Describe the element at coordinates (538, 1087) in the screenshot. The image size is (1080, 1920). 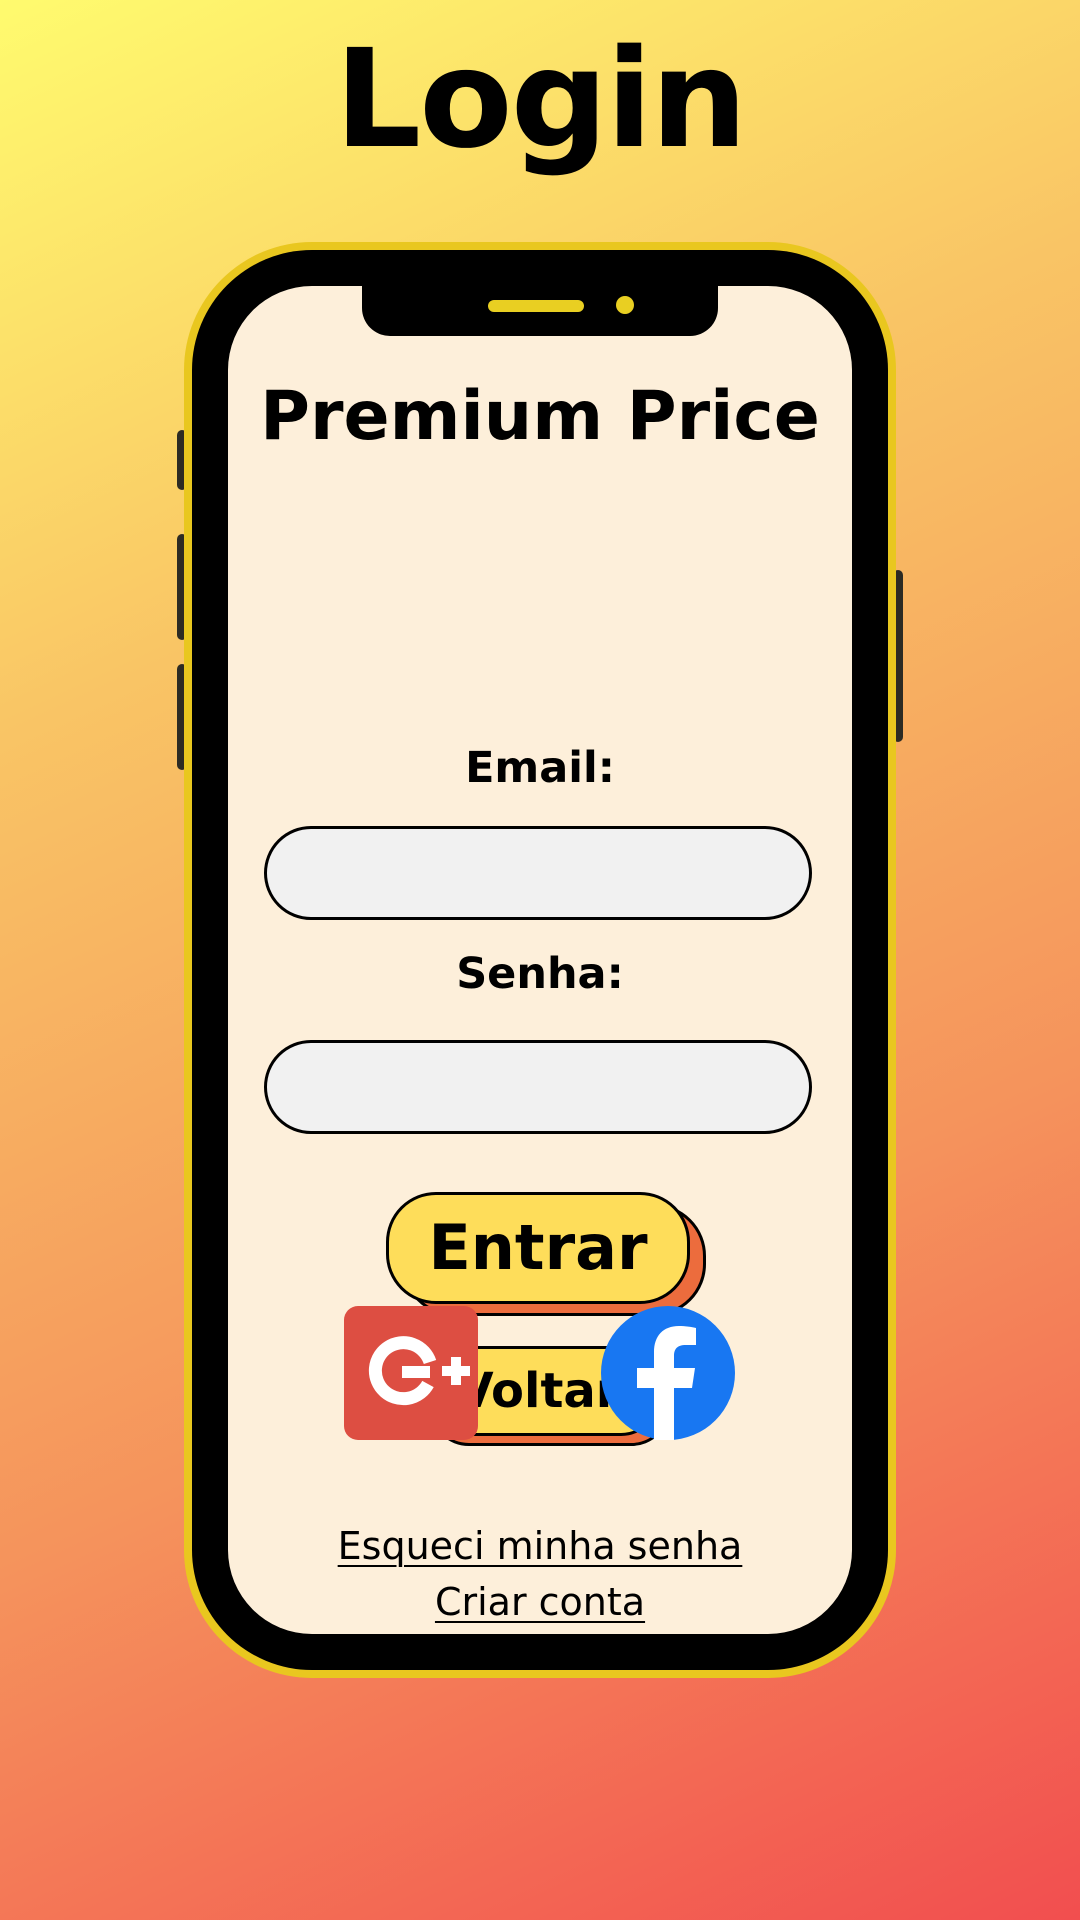
I see `password-field` at that location.